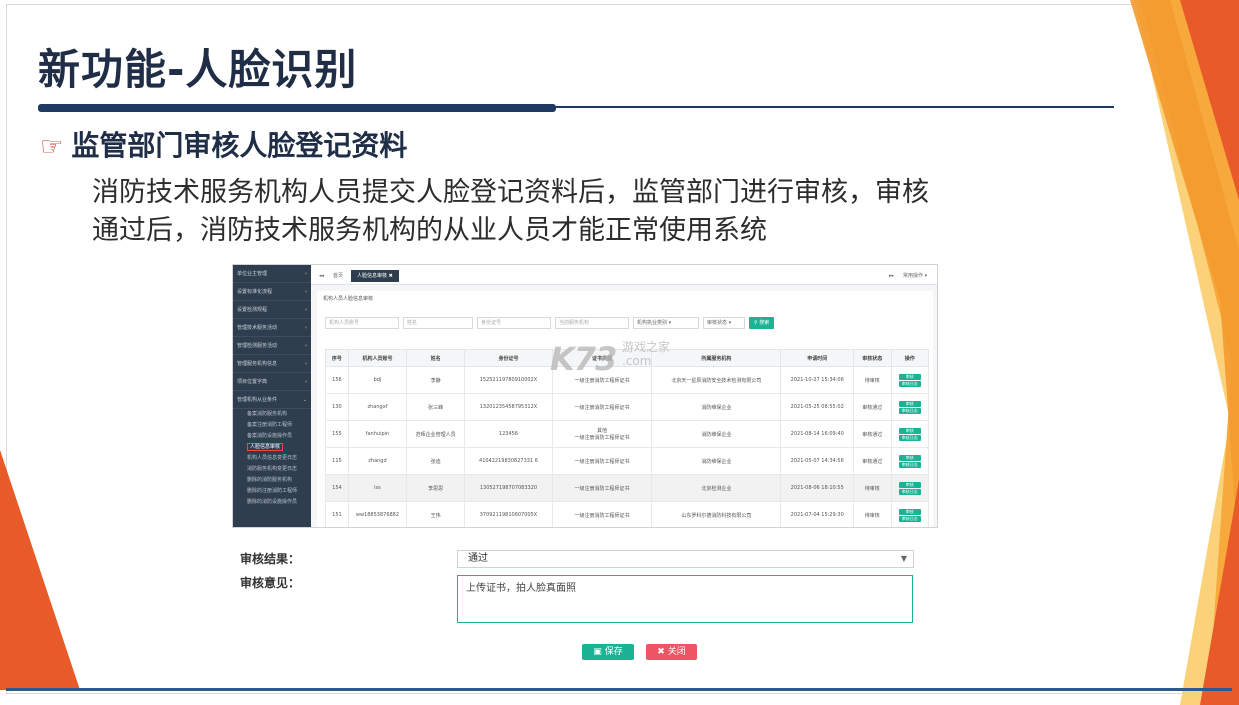 Image resolution: width=1239 pixels, height=705 pixels. What do you see at coordinates (817, 434) in the screenshot?
I see `table-cell: 2021-08-14 16:09:40` at bounding box center [817, 434].